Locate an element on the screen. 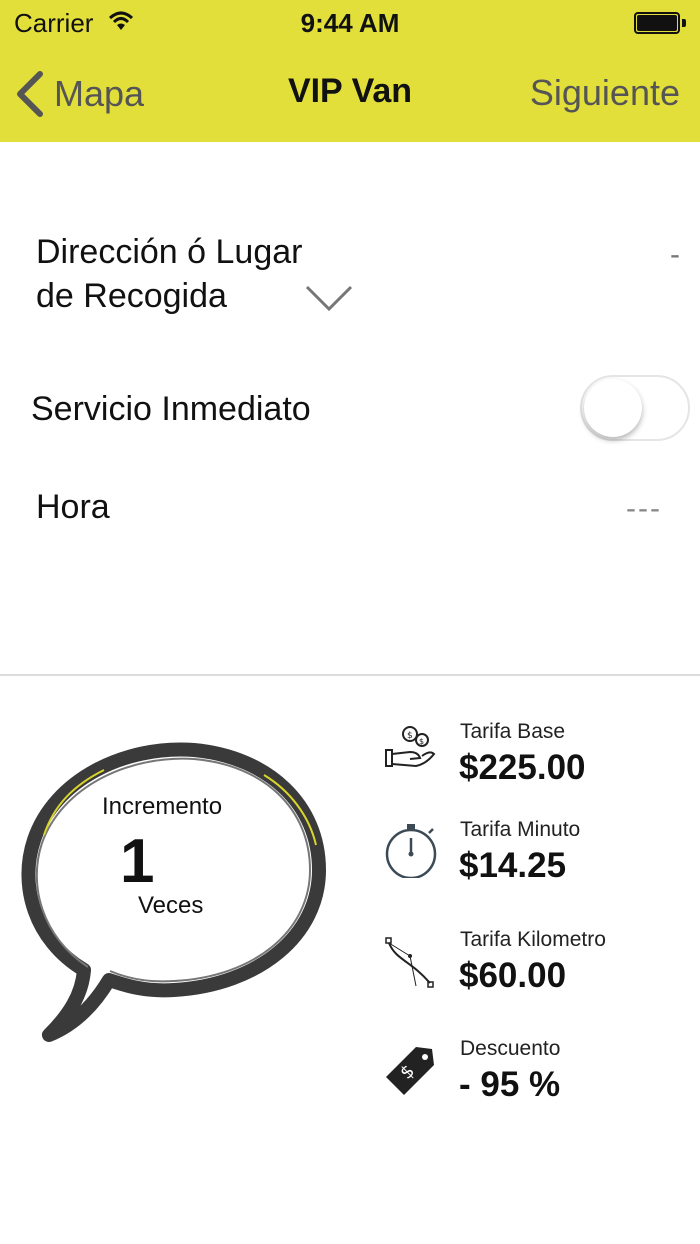 This screenshot has width=700, height=1244. increment-unit: Veces is located at coordinates (171, 905).